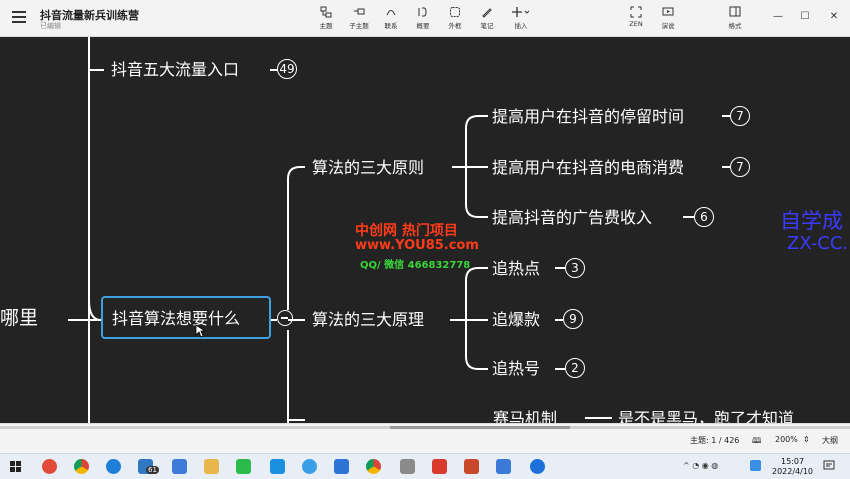  I want to click on horizontal-scrollbar, so click(425, 427).